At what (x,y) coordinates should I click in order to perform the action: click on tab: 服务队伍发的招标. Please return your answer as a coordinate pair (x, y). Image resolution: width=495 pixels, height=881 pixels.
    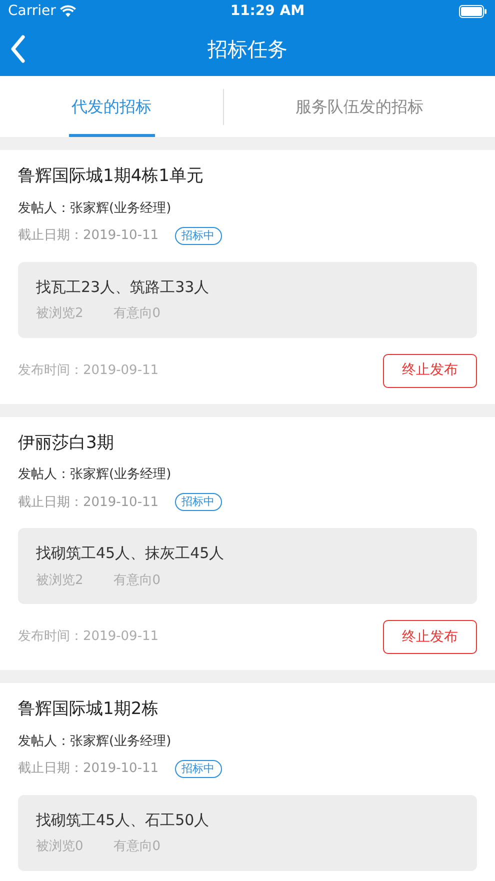
    Looking at the image, I should click on (359, 106).